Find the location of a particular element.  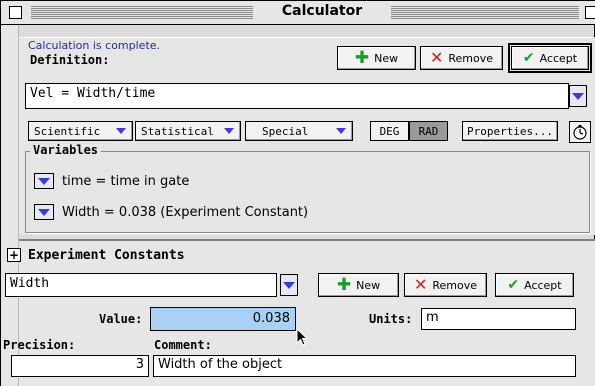

remove-button: ✕ Remove is located at coordinates (461, 58).